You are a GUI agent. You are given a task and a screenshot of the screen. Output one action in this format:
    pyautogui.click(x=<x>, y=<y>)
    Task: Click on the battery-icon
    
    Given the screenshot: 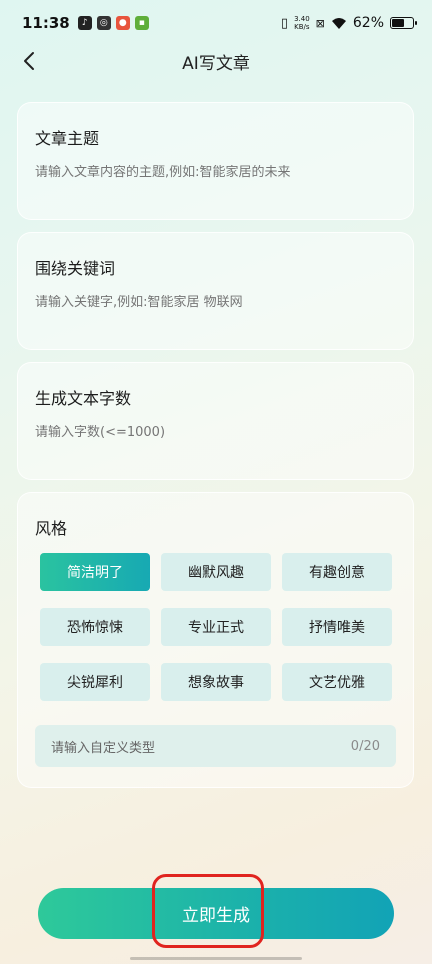 What is the action you would take?
    pyautogui.click(x=403, y=23)
    